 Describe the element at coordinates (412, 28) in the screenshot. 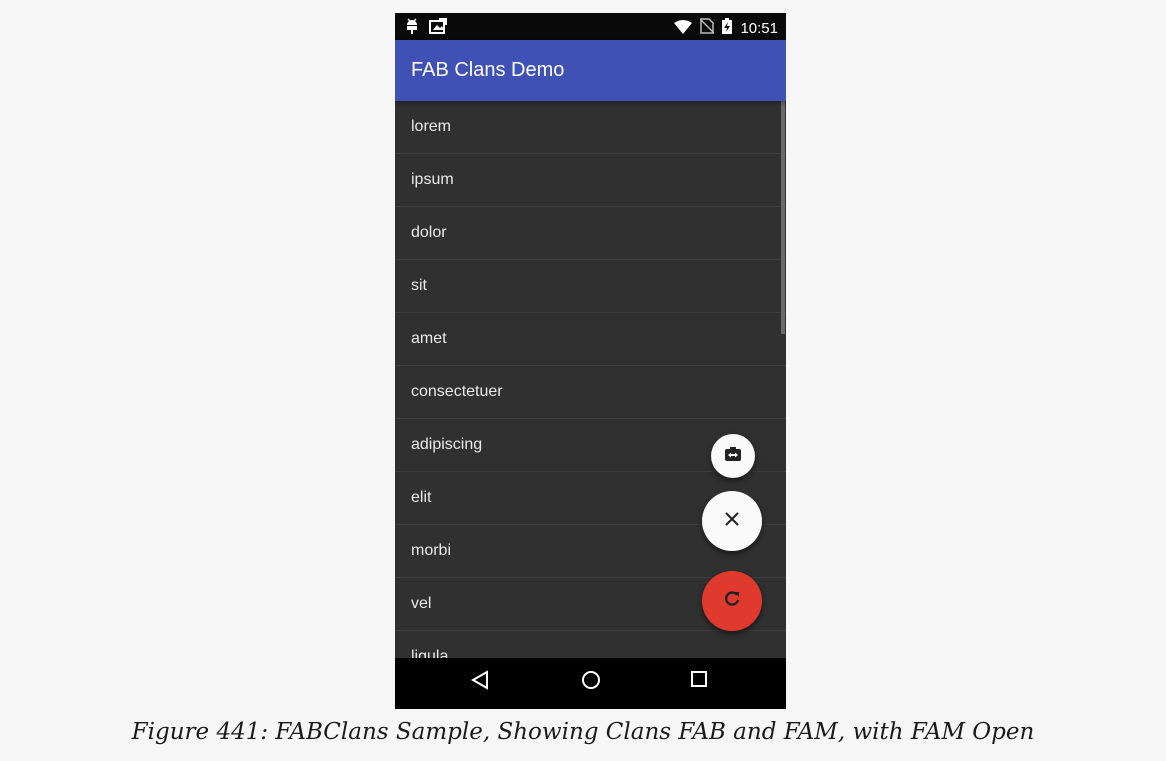

I see `android-debug-icon` at that location.